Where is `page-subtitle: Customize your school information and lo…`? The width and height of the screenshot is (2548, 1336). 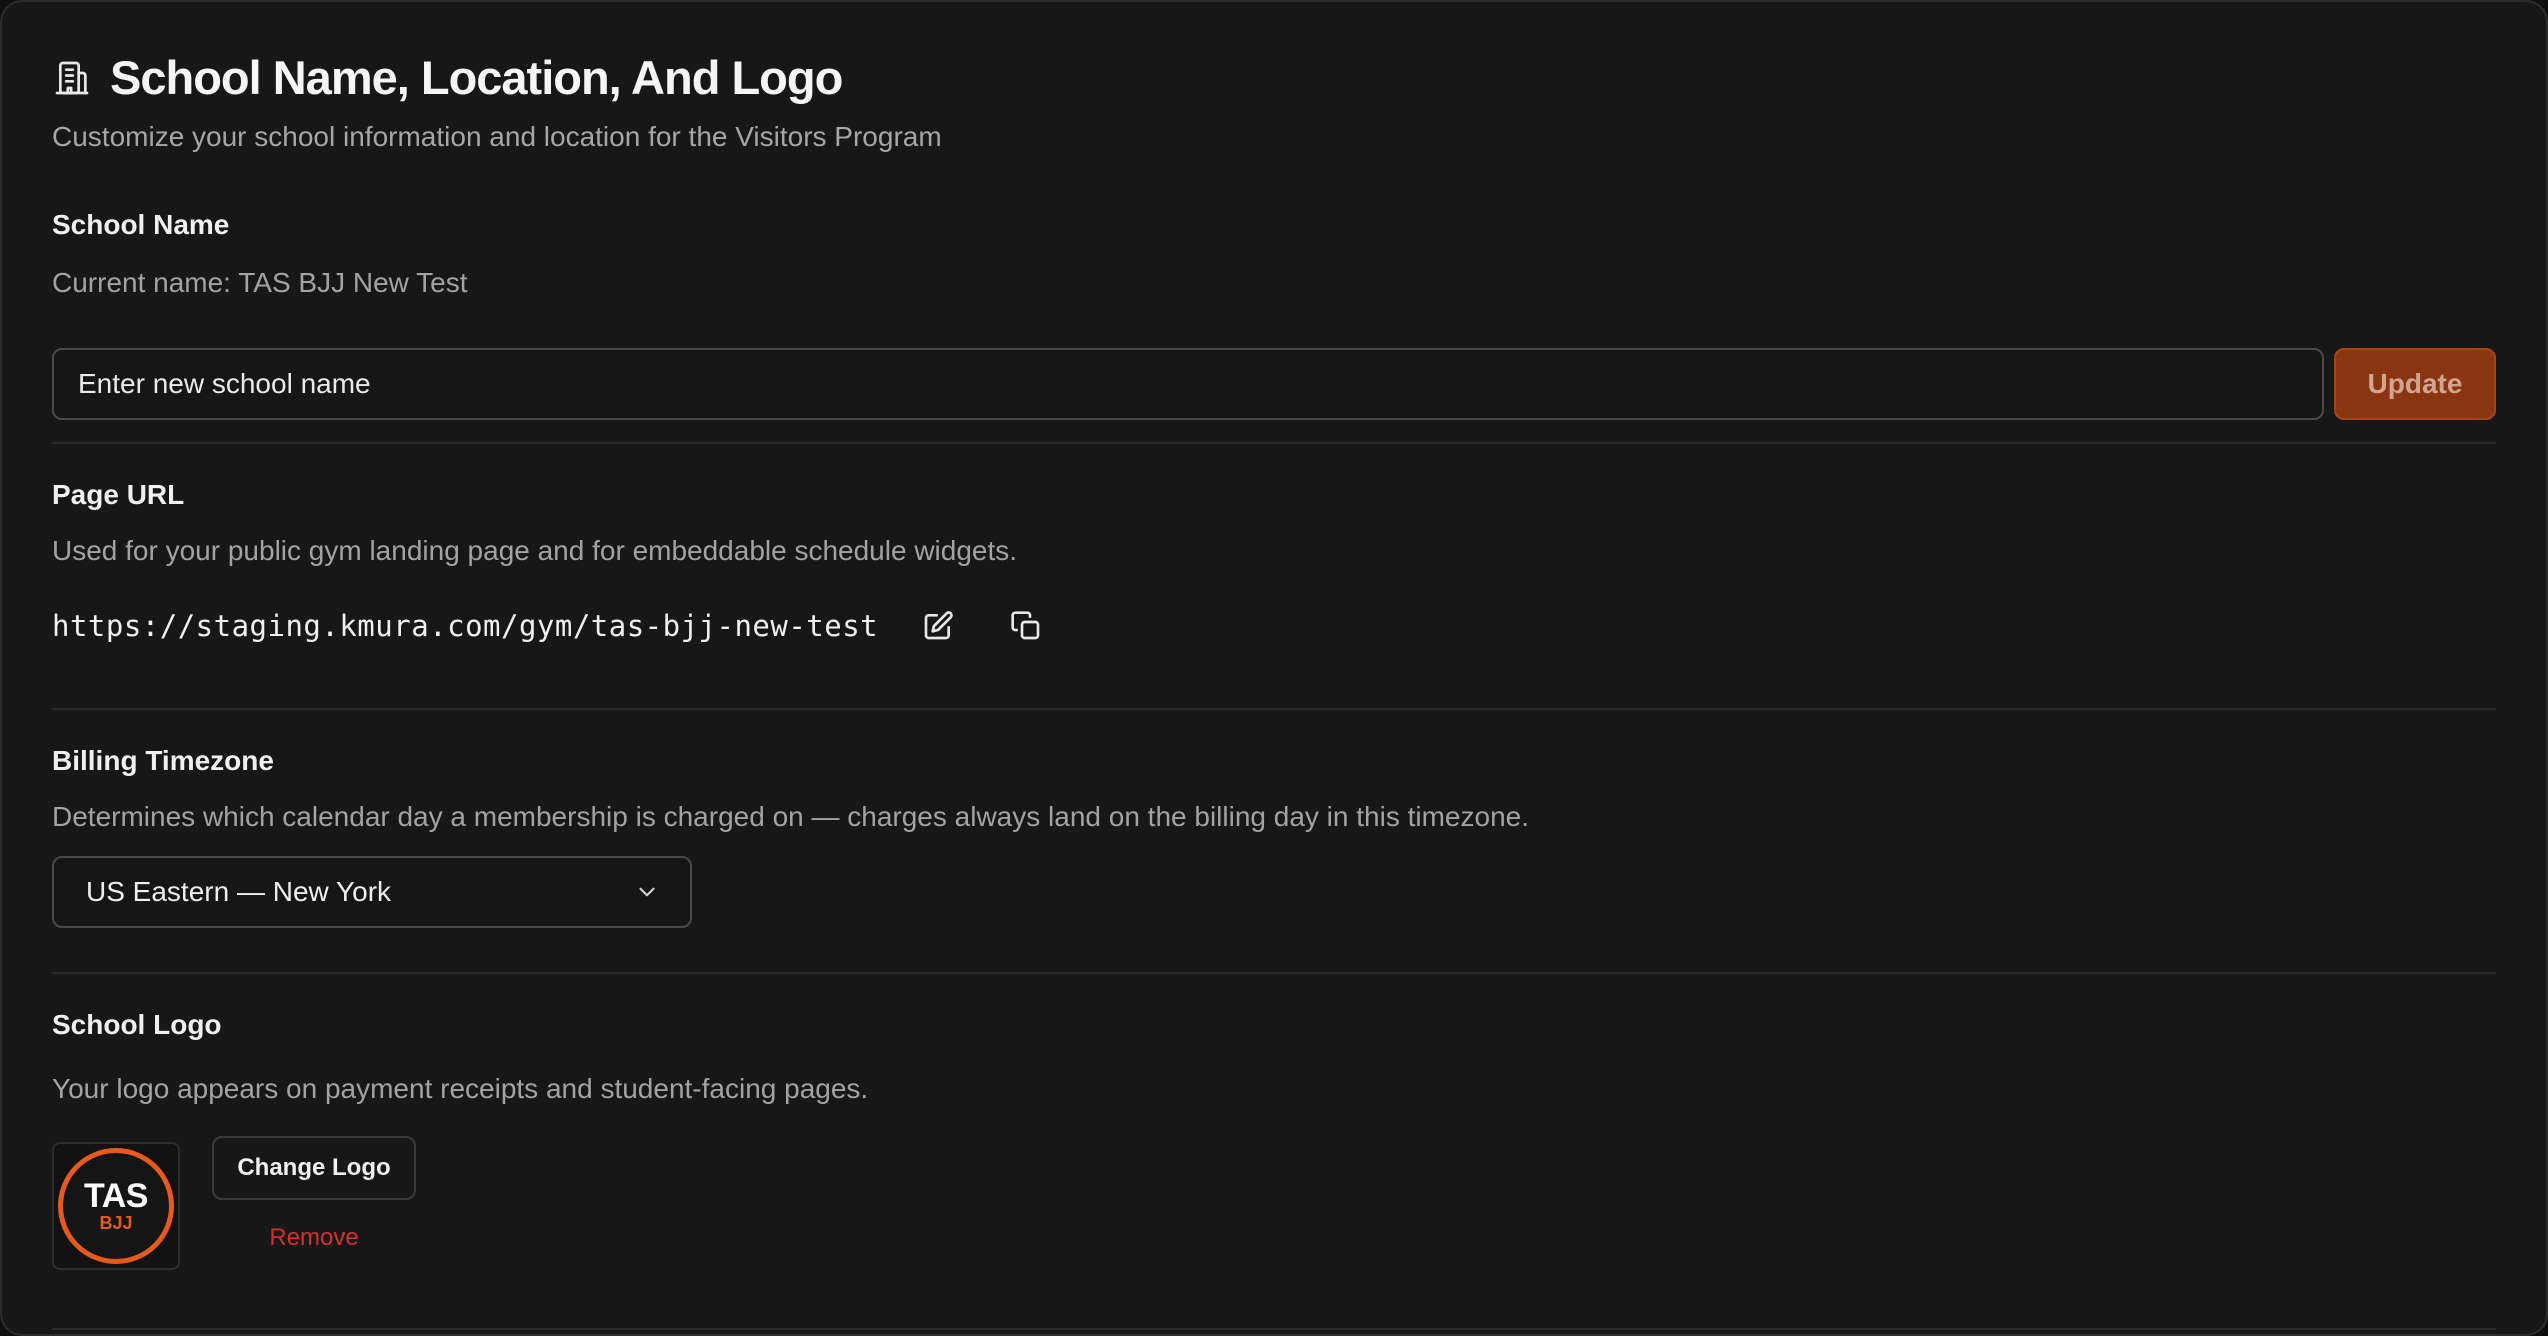 page-subtitle: Customize your school information and lo… is located at coordinates (497, 136).